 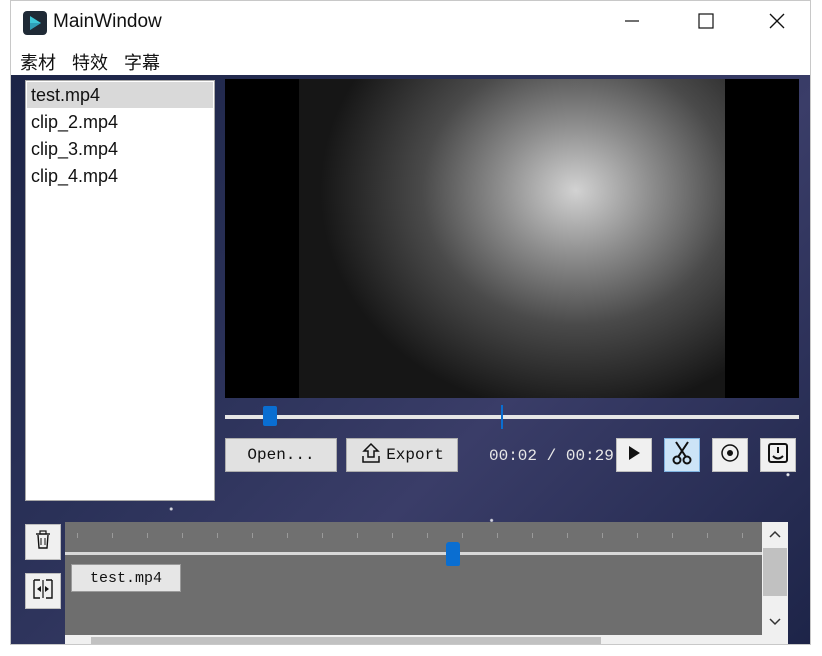 I want to click on maximize-button, so click(x=706, y=23).